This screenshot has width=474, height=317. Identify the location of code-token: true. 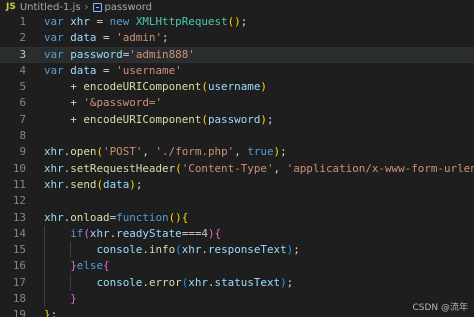
(260, 152).